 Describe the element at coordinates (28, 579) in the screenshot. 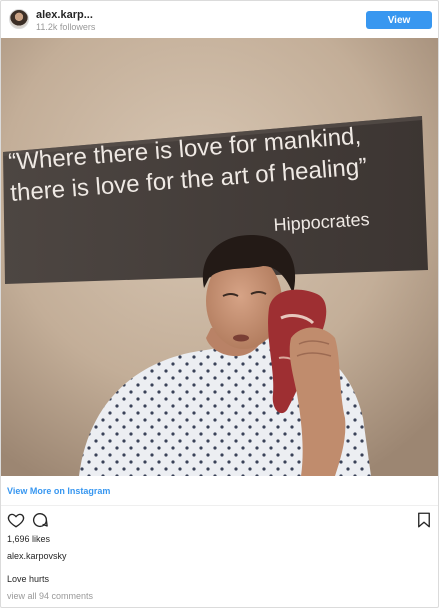

I see `caption-text: Love hurts` at that location.